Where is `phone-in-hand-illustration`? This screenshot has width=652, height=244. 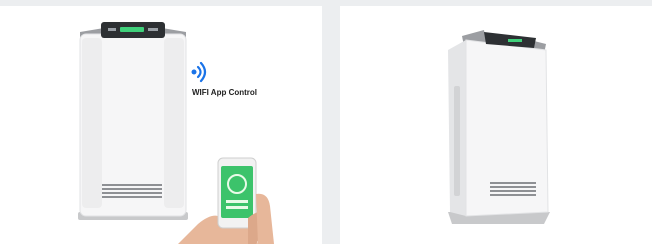
phone-in-hand-illustration is located at coordinates (226, 200).